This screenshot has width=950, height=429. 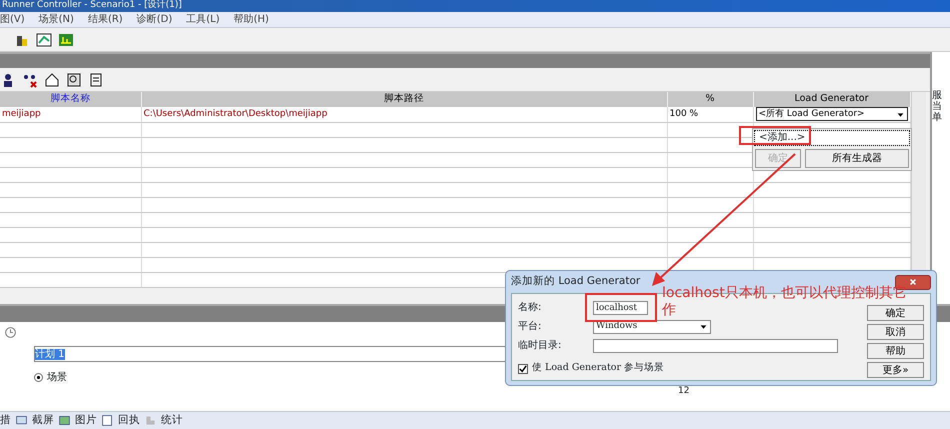 I want to click on radio-label: 场景, so click(x=57, y=377).